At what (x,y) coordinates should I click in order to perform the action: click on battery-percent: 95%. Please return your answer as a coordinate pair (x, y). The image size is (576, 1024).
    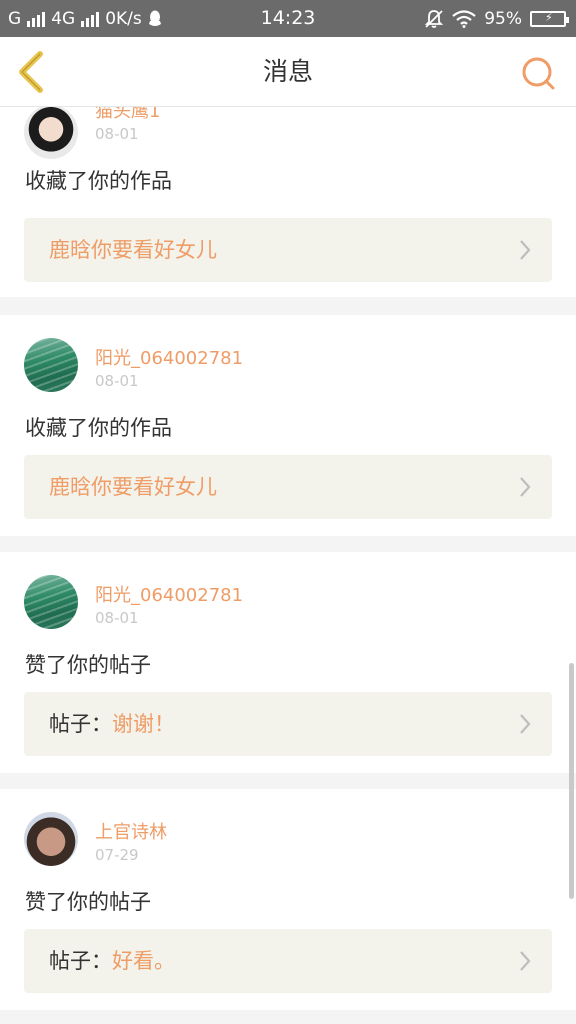
    Looking at the image, I should click on (503, 18).